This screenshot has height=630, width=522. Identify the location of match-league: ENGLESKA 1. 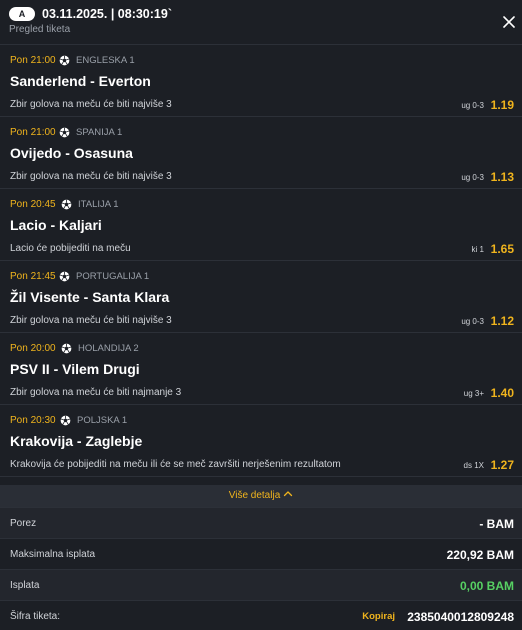
(105, 60).